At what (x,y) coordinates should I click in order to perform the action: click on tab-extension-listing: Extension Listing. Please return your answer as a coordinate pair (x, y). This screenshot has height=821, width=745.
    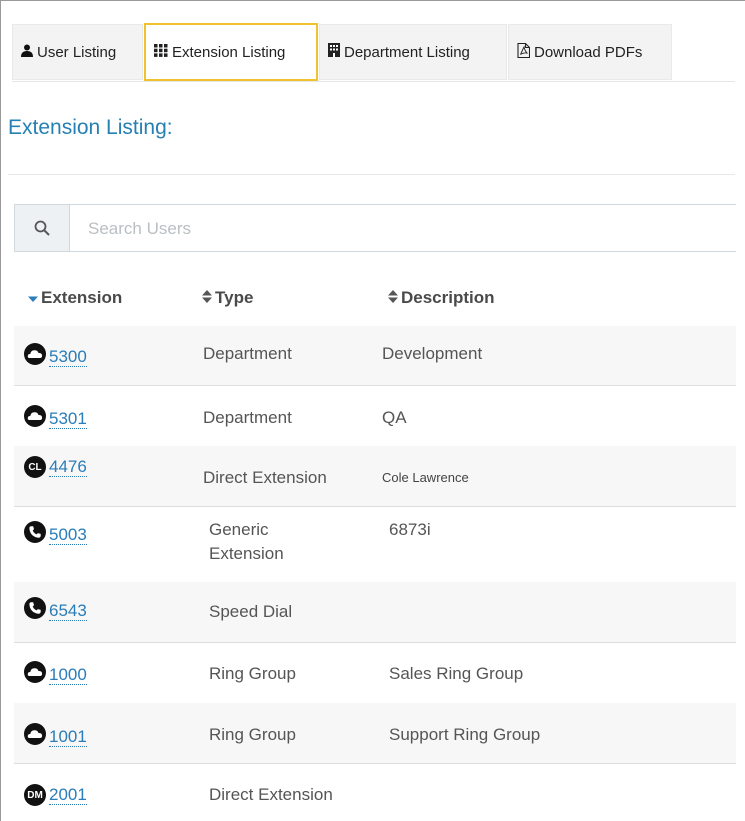
    Looking at the image, I should click on (231, 52).